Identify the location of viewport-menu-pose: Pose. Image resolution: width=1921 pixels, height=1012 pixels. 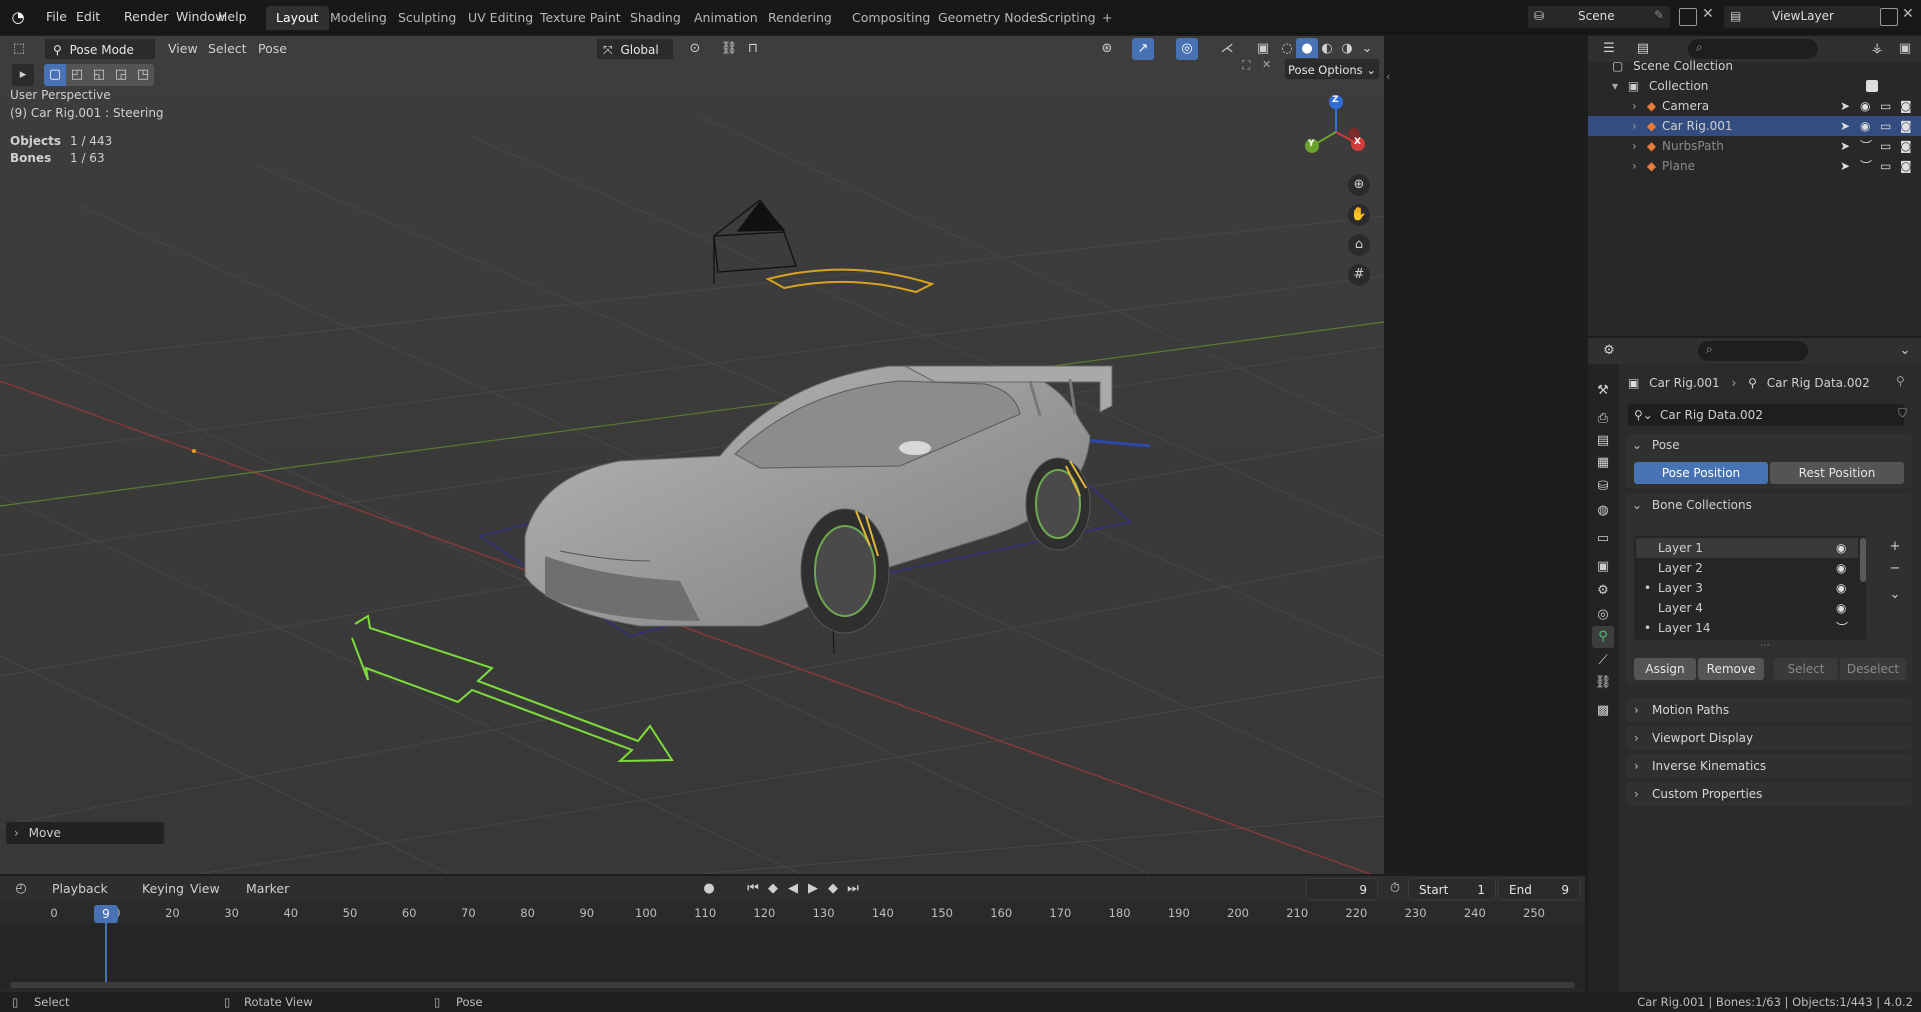
(272, 49).